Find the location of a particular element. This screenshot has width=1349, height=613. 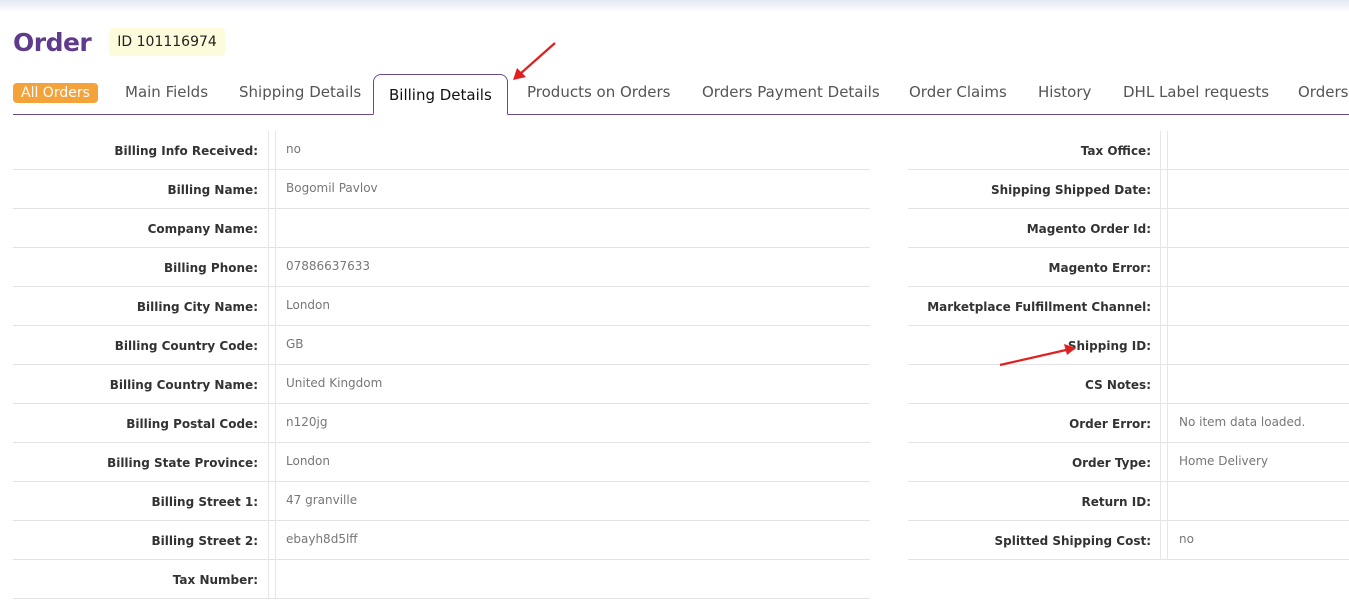

field-label: Billing Postal Code: is located at coordinates (192, 423).